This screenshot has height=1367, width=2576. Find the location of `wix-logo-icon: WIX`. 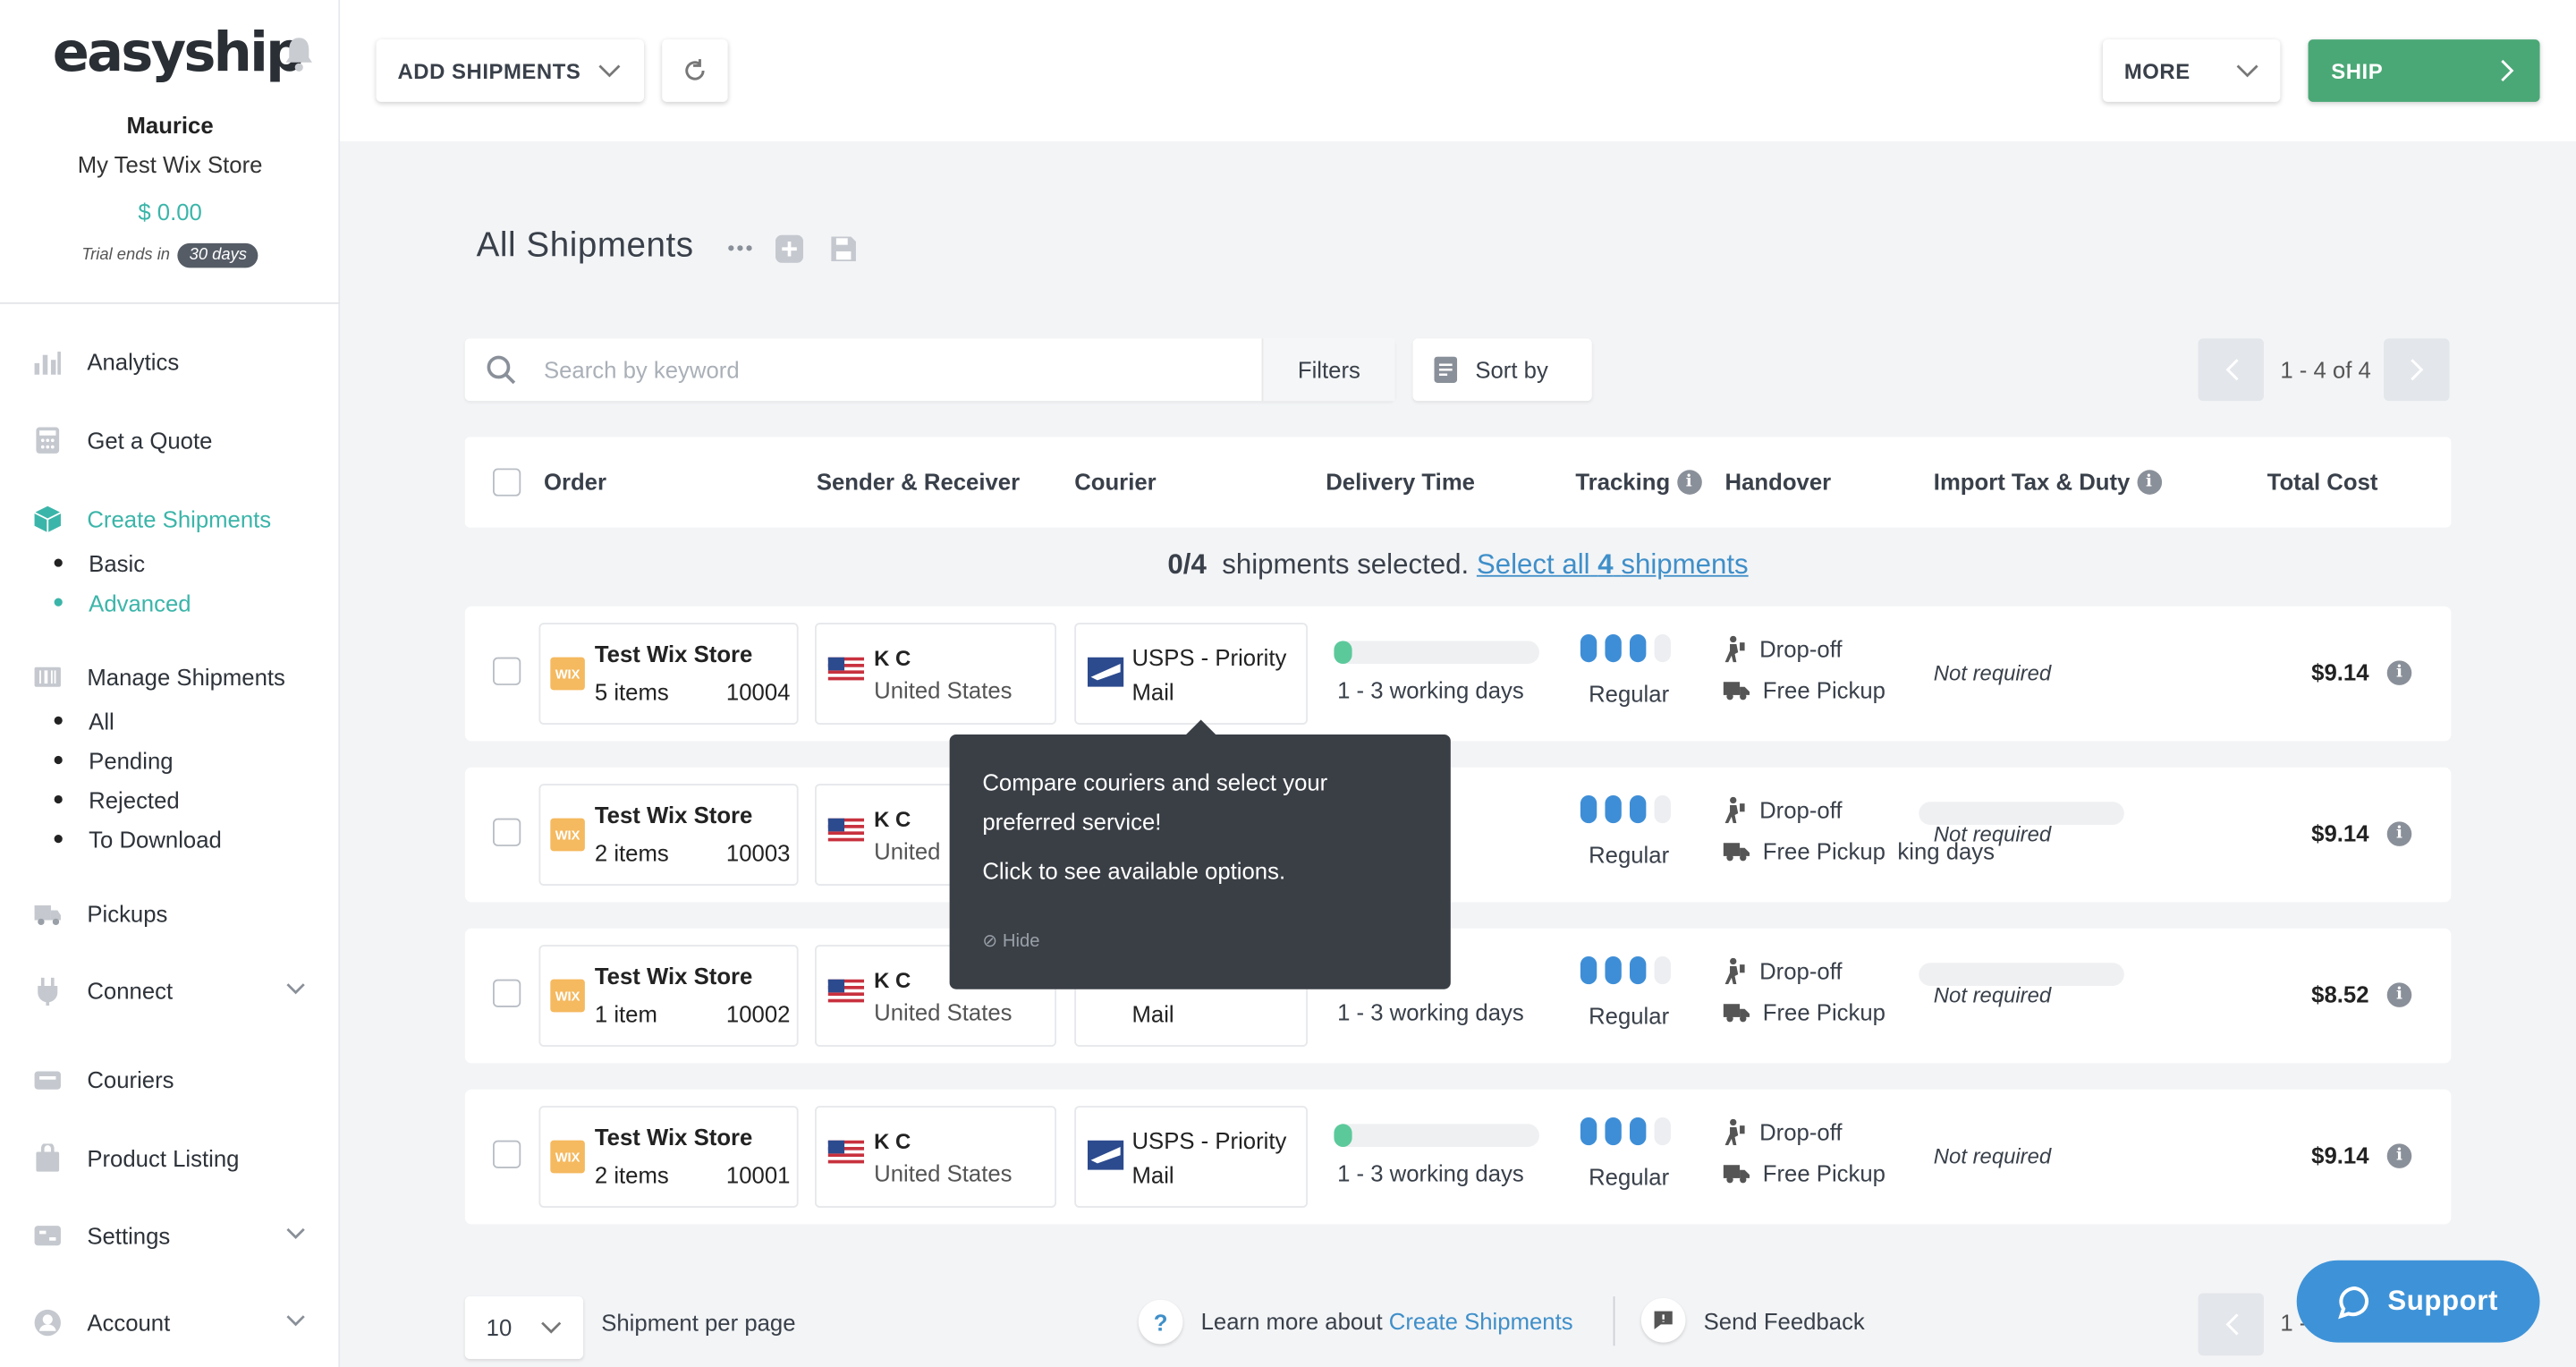

wix-logo-icon: WIX is located at coordinates (567, 835).